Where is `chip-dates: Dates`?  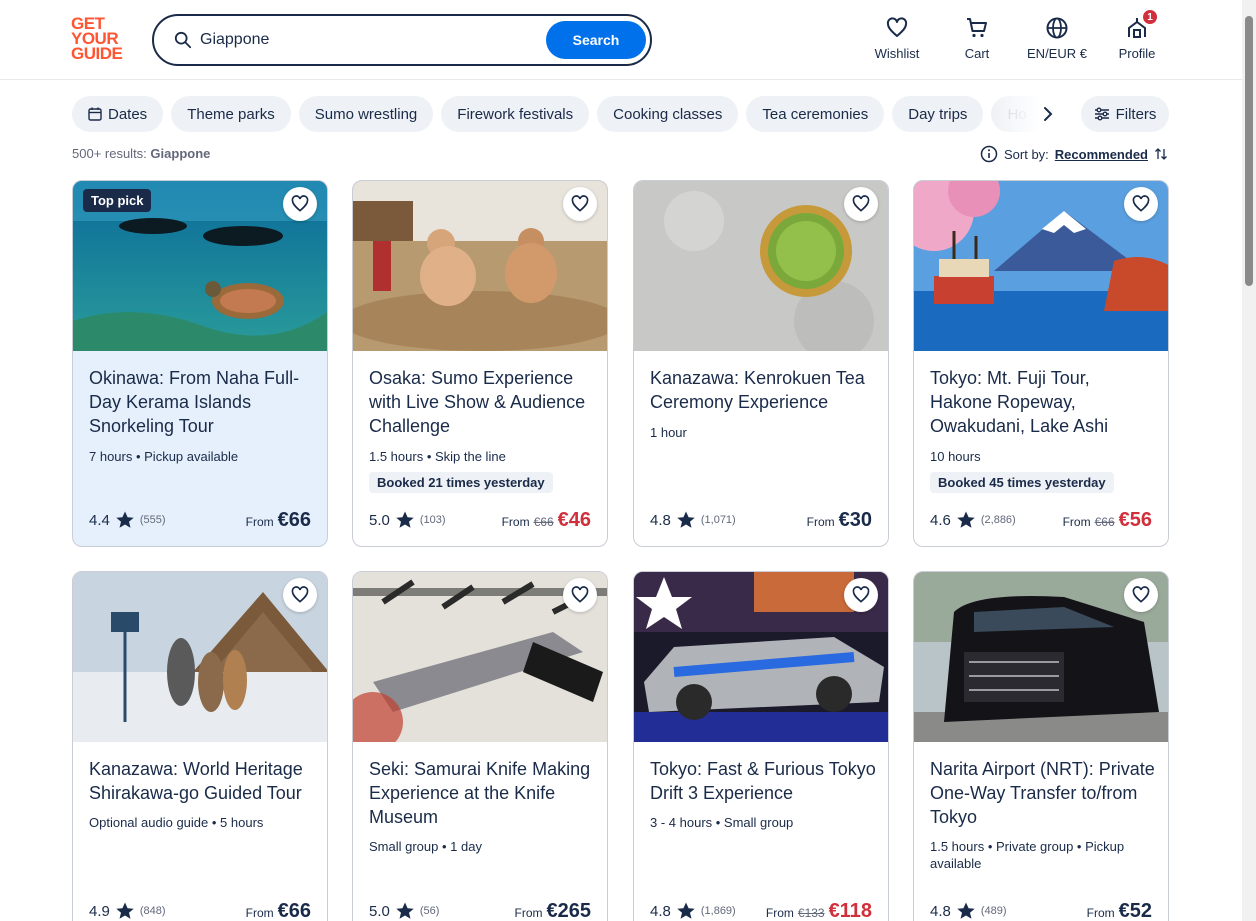
chip-dates: Dates is located at coordinates (118, 114).